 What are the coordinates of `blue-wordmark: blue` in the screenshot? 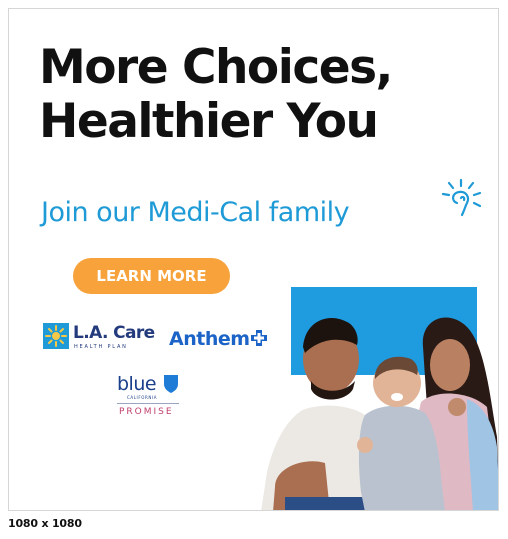 It's located at (137, 384).